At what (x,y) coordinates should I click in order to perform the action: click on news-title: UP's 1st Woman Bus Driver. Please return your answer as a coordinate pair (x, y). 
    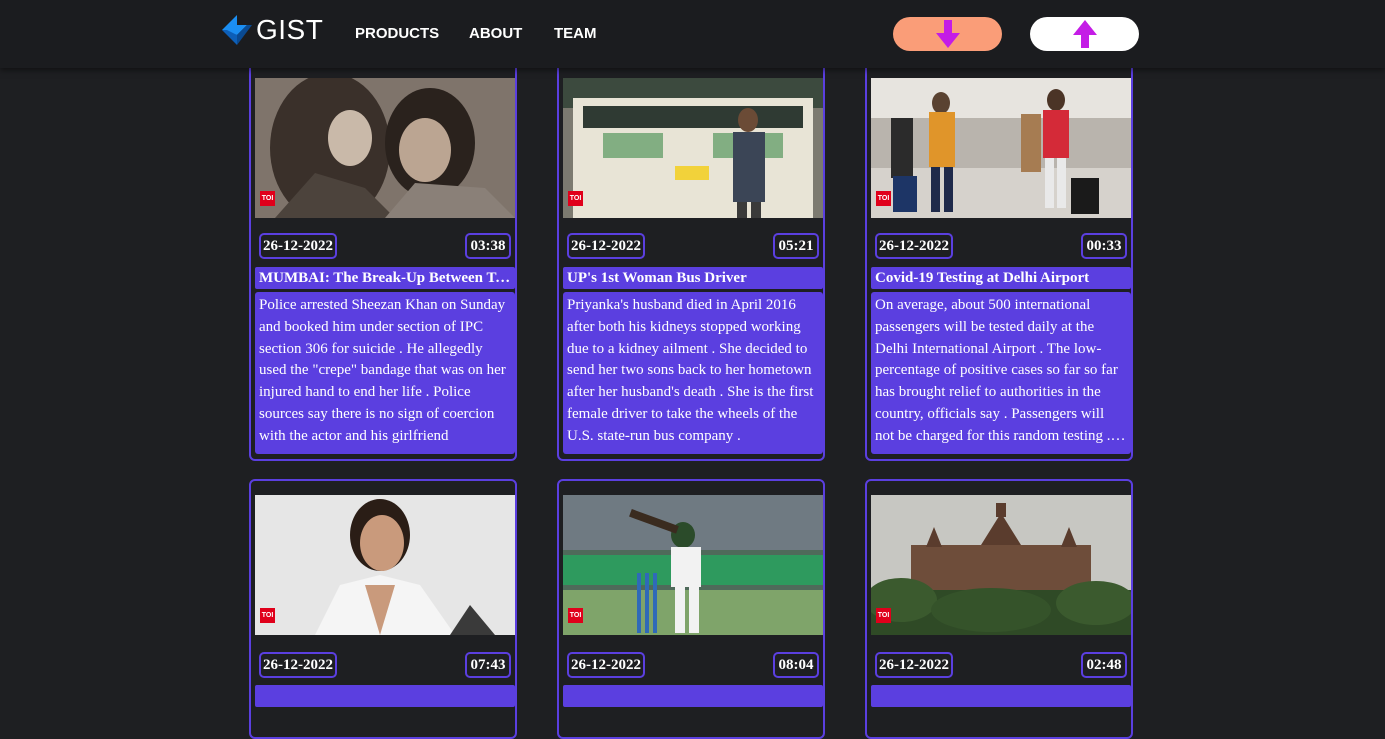
    Looking at the image, I should click on (693, 278).